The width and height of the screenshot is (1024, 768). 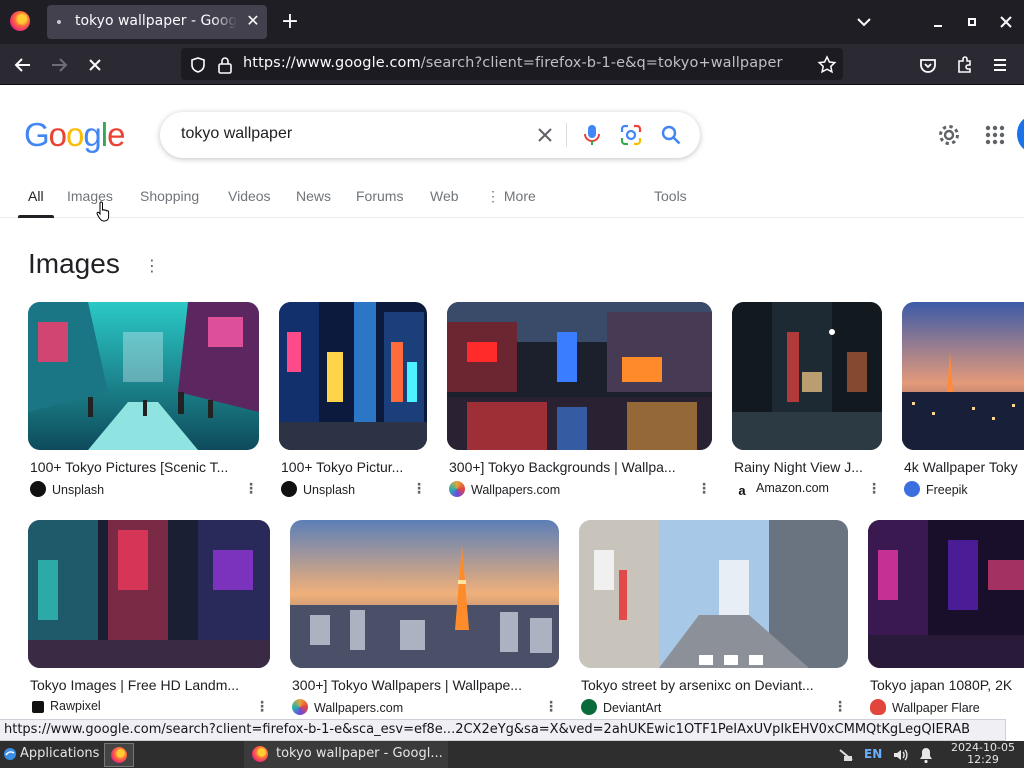 I want to click on tools-button: Tools, so click(x=670, y=196).